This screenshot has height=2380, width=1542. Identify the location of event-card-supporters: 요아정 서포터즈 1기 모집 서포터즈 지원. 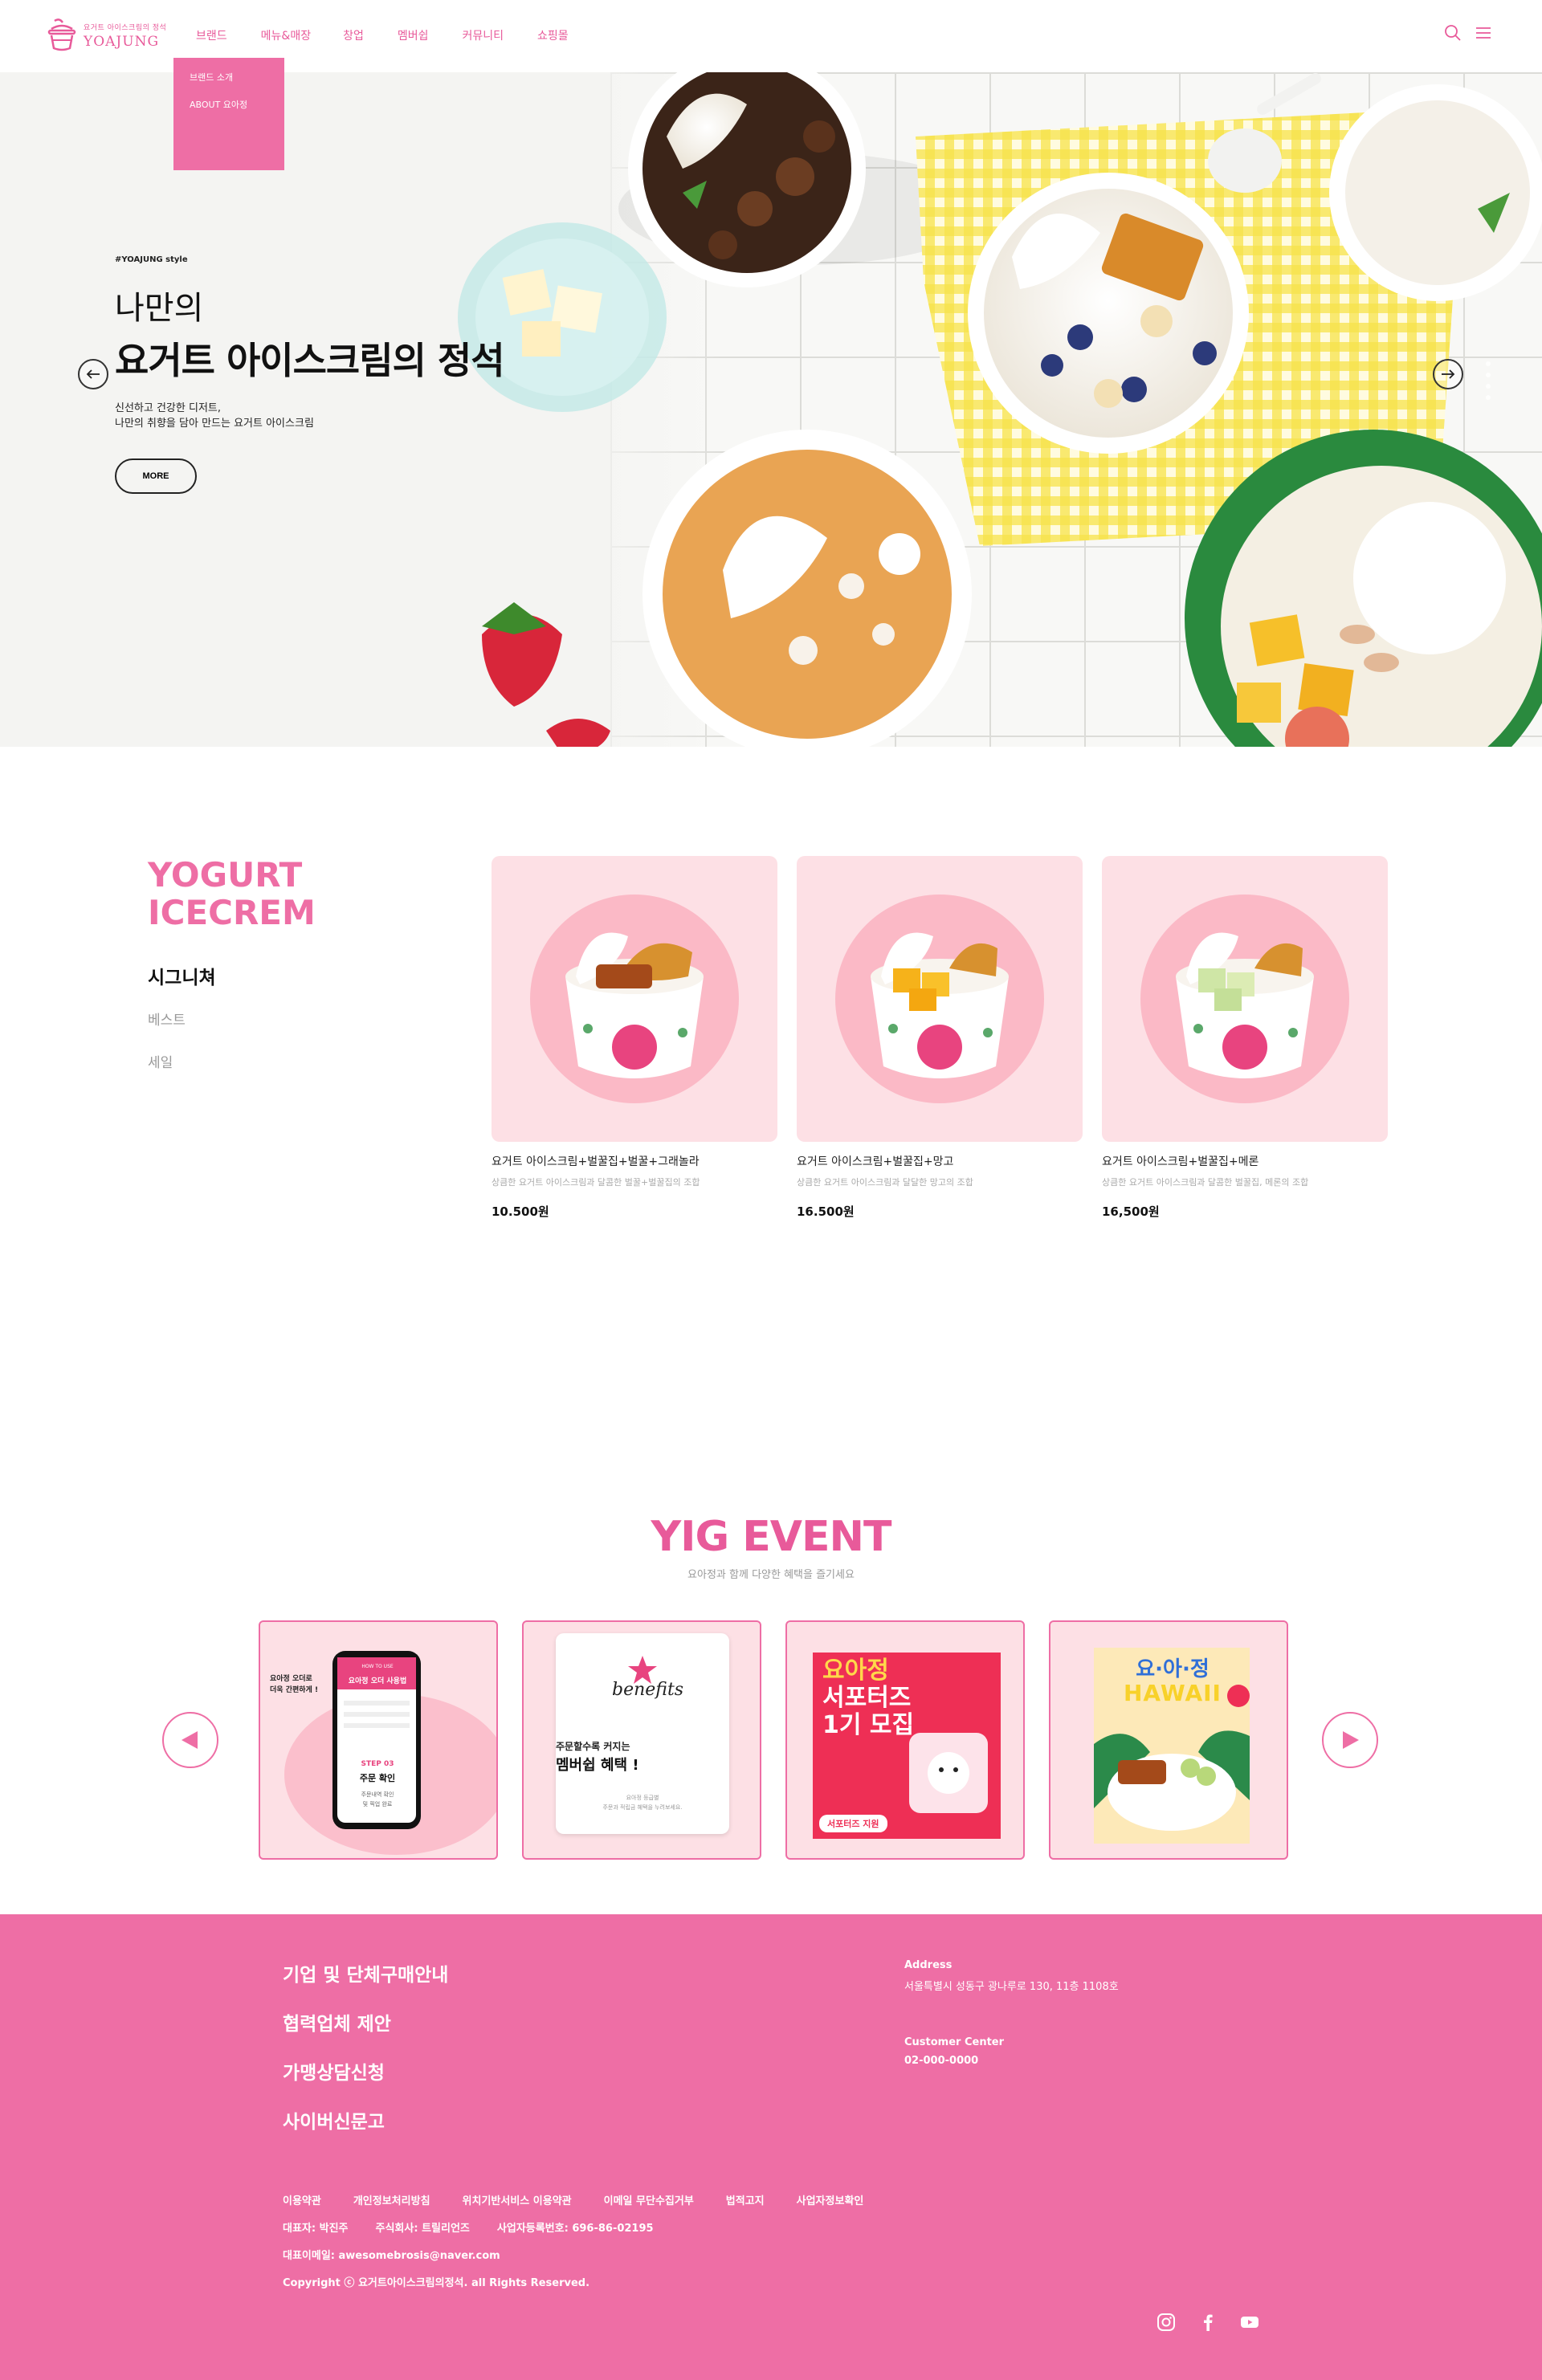
(905, 1740).